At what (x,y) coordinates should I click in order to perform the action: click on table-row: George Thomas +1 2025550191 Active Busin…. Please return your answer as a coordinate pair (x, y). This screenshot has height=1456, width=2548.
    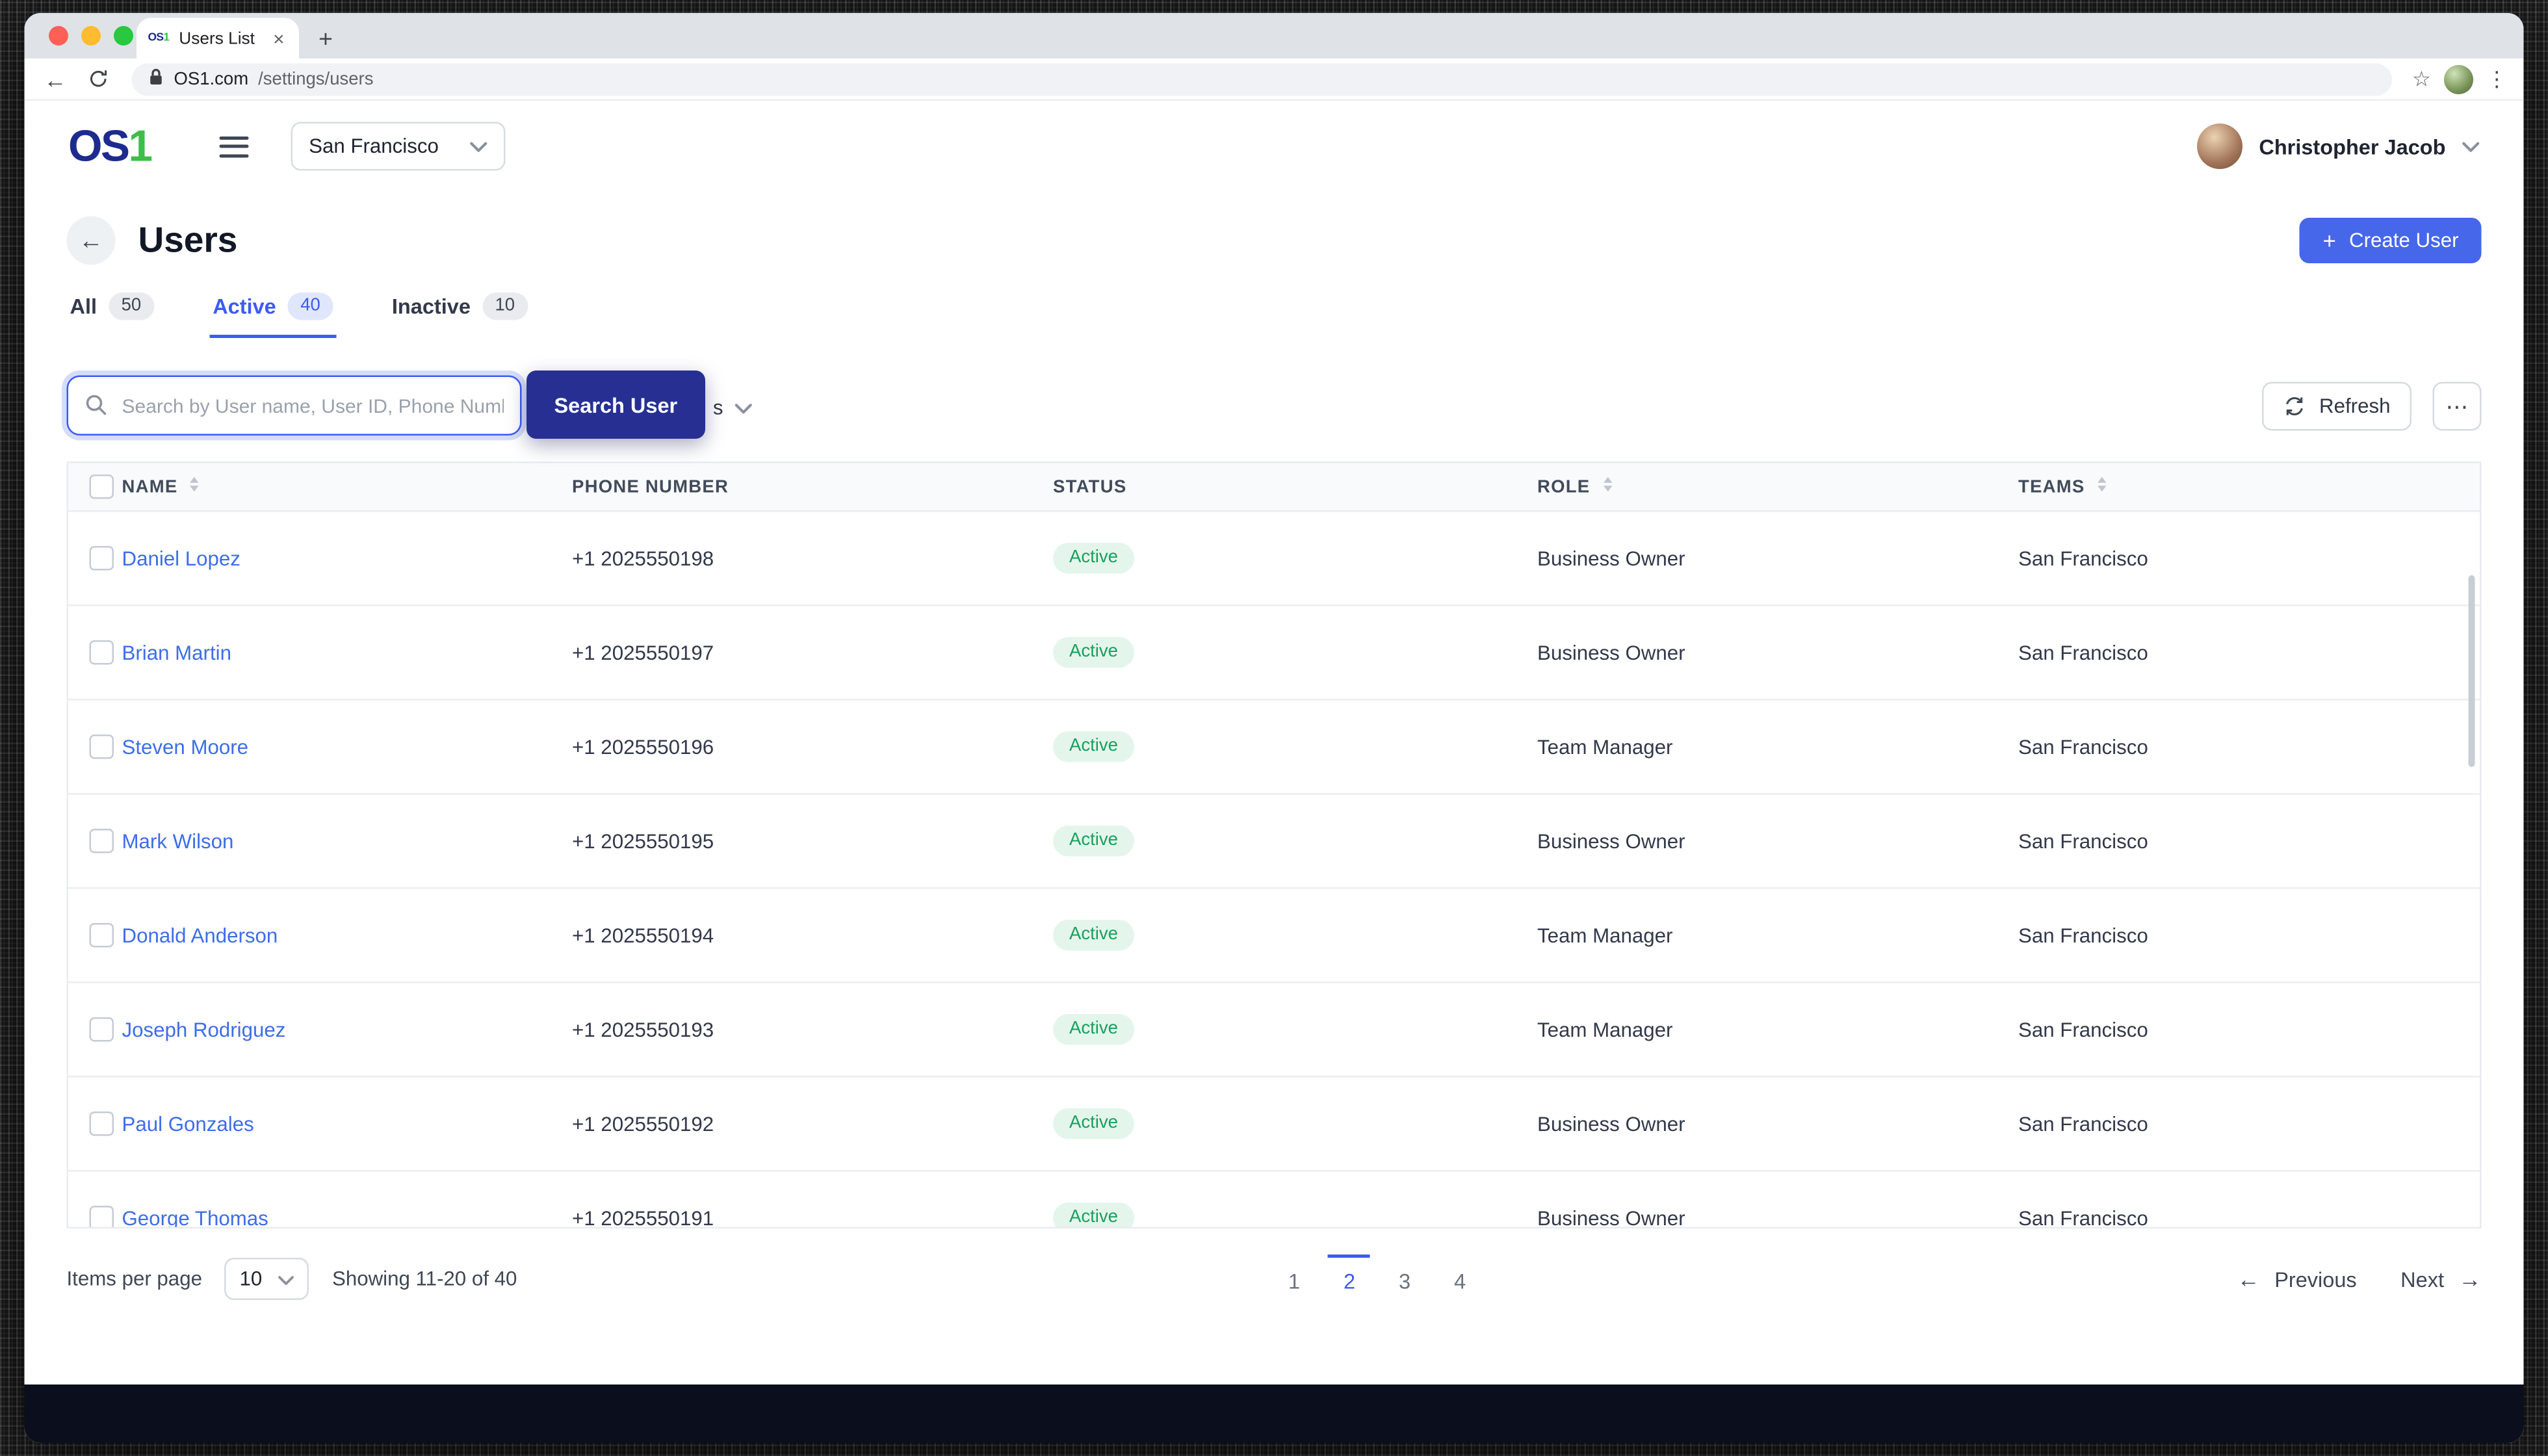
    Looking at the image, I should click on (1274, 1199).